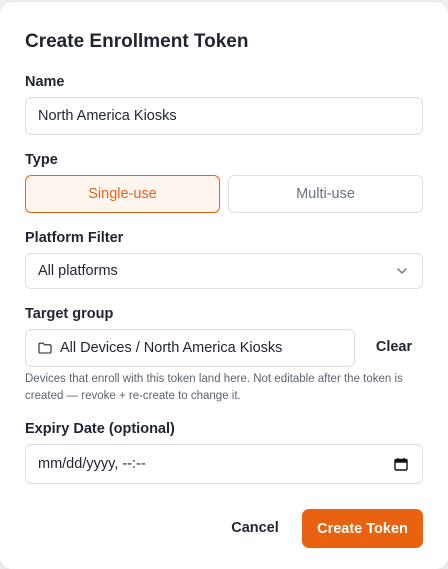  I want to click on platform-filter-value: All platforms, so click(78, 271).